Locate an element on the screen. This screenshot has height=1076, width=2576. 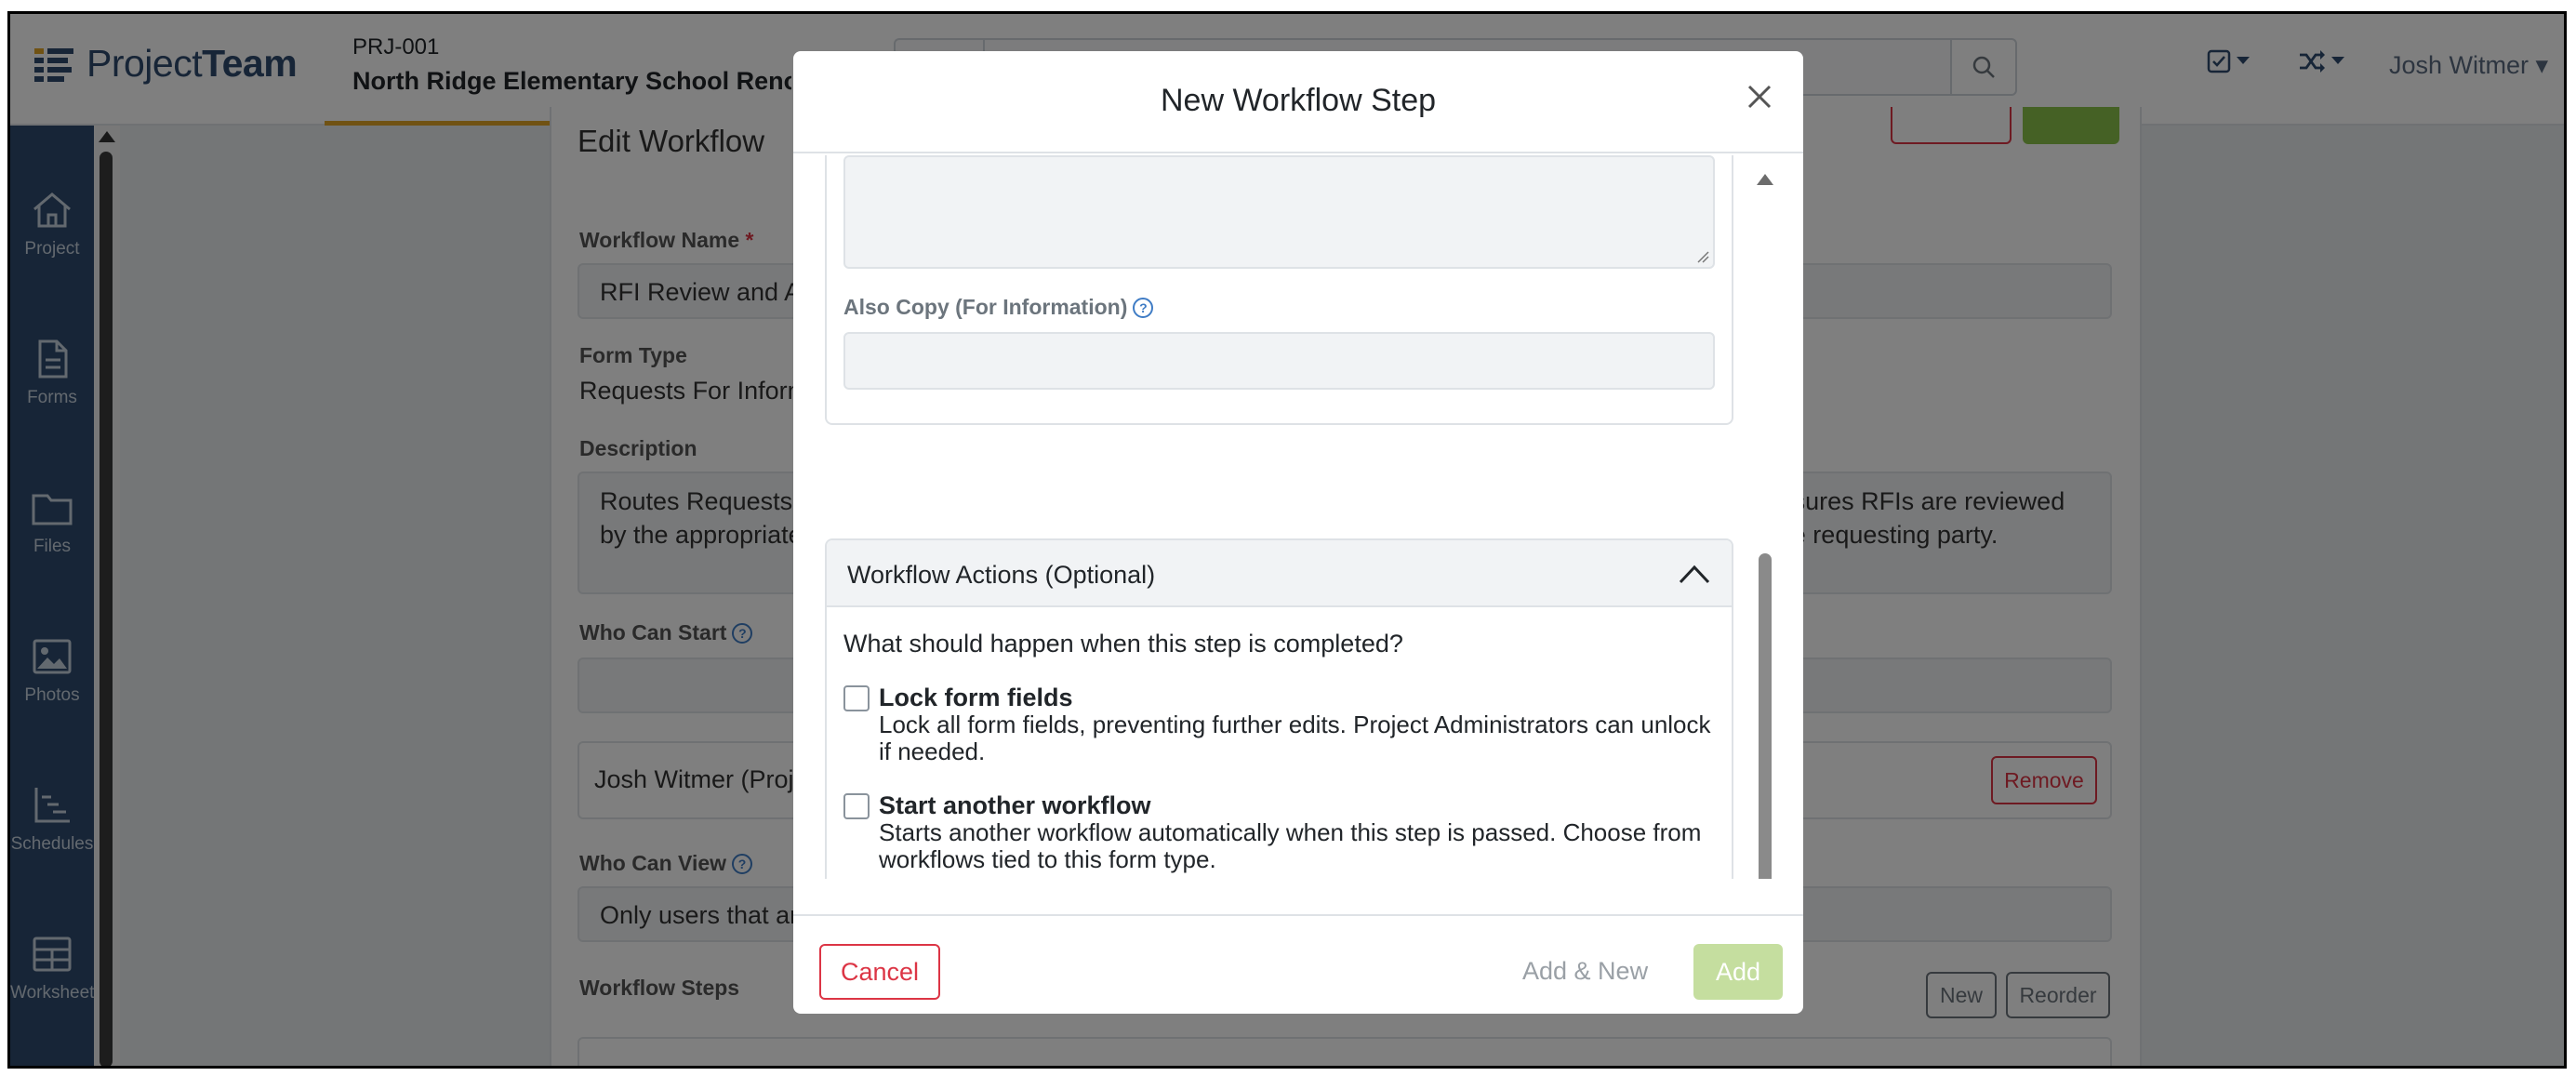
modal-header: New Workflow Step is located at coordinates (1298, 102).